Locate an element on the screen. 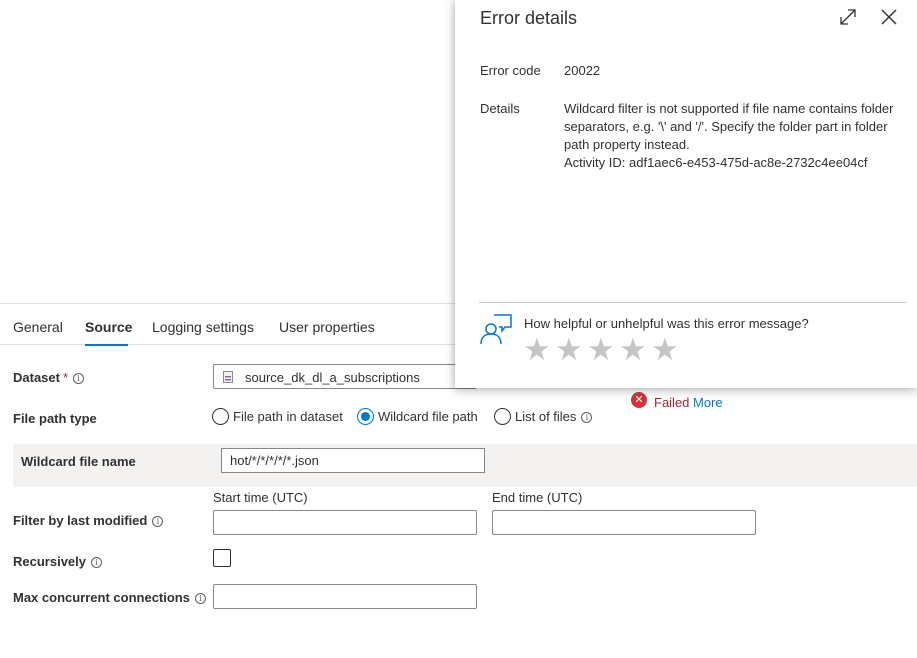  max-concurrent-connections-input is located at coordinates (345, 596).